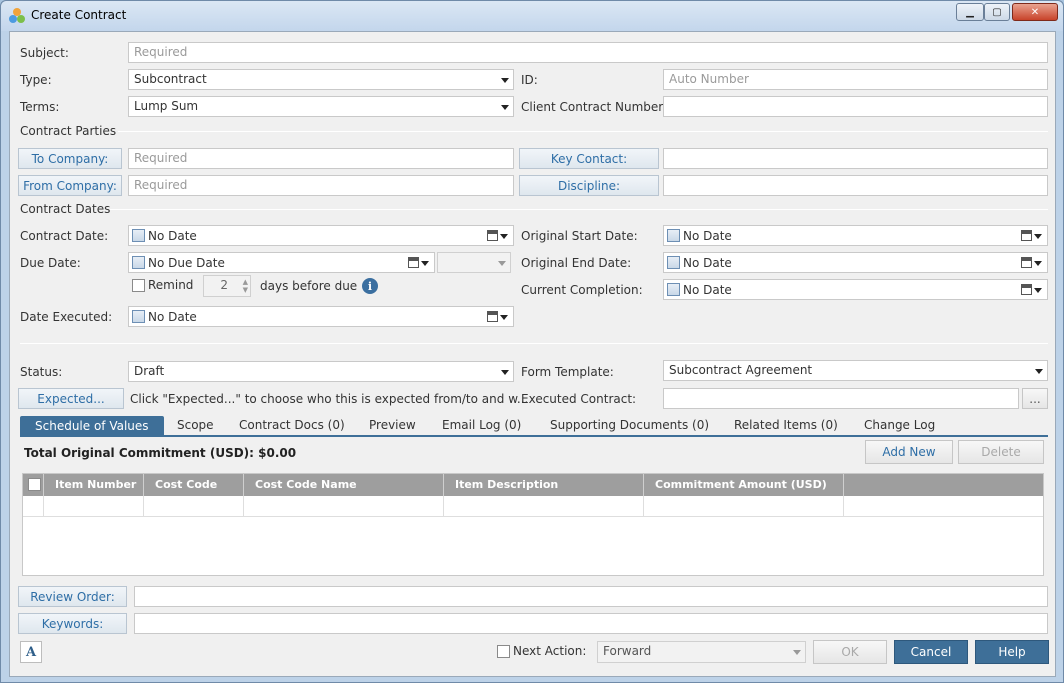 This screenshot has width=1064, height=683. What do you see at coordinates (529, 80) in the screenshot?
I see `id-label: ID:` at bounding box center [529, 80].